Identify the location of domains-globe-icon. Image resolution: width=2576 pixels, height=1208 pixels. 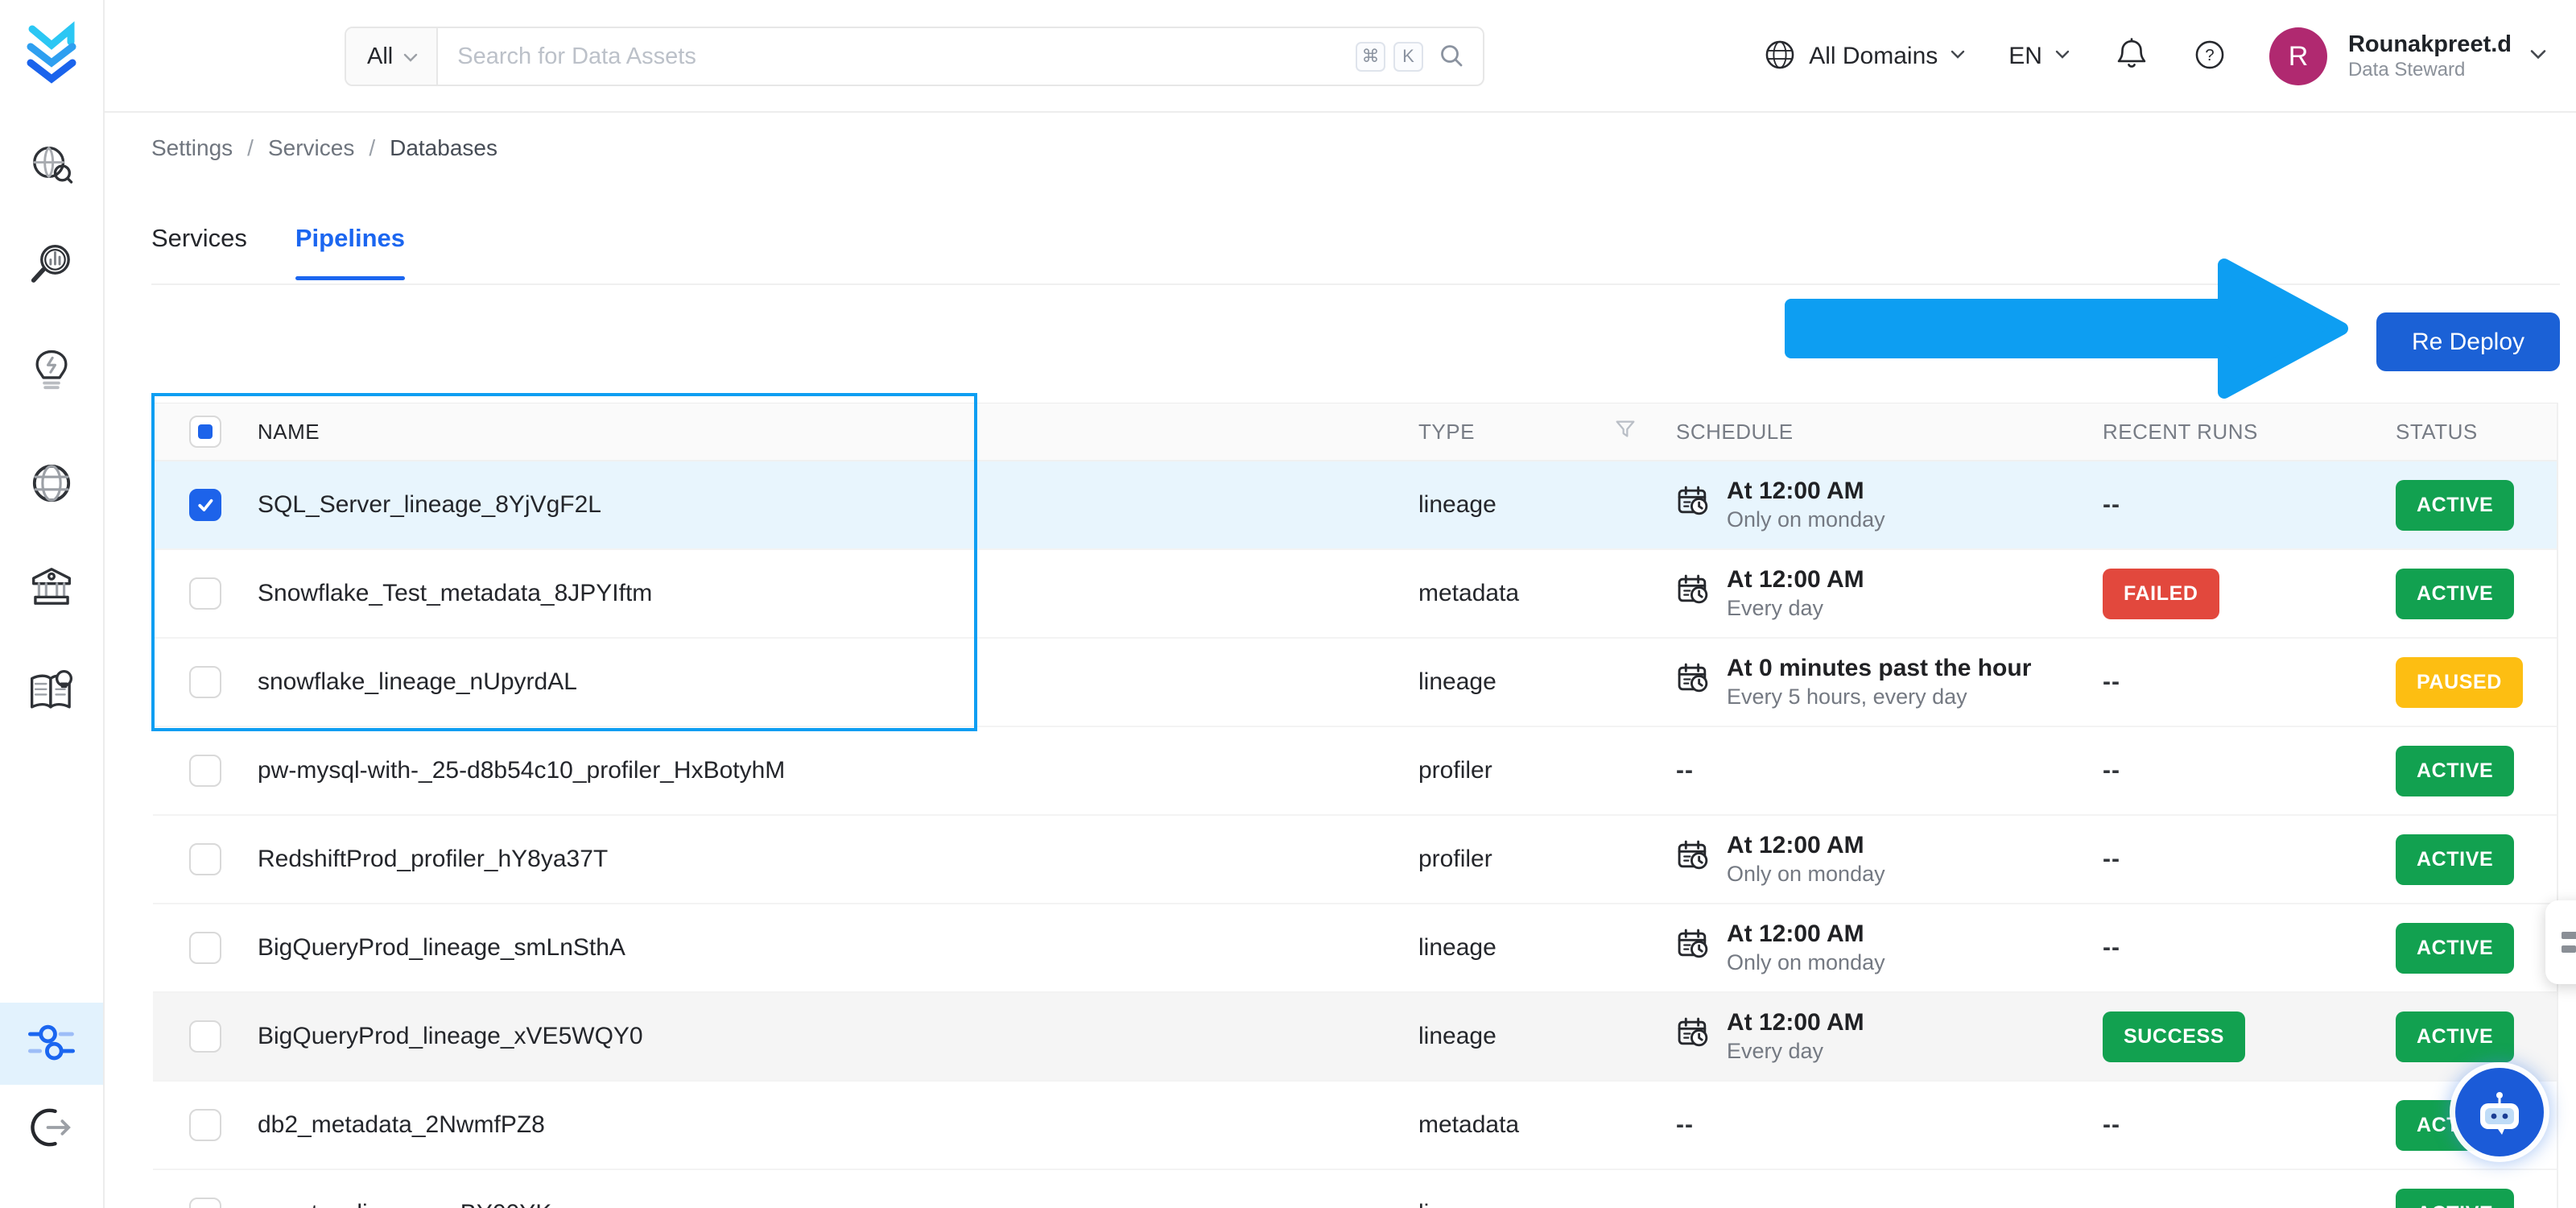
(51, 485).